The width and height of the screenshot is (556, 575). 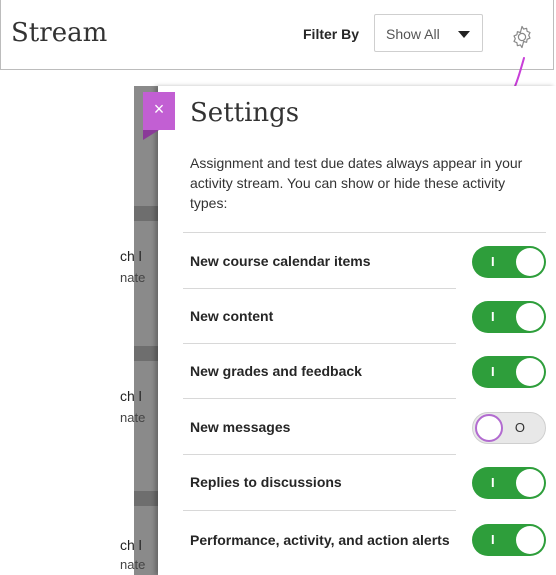 What do you see at coordinates (151, 135) in the screenshot?
I see `close-button-flap` at bounding box center [151, 135].